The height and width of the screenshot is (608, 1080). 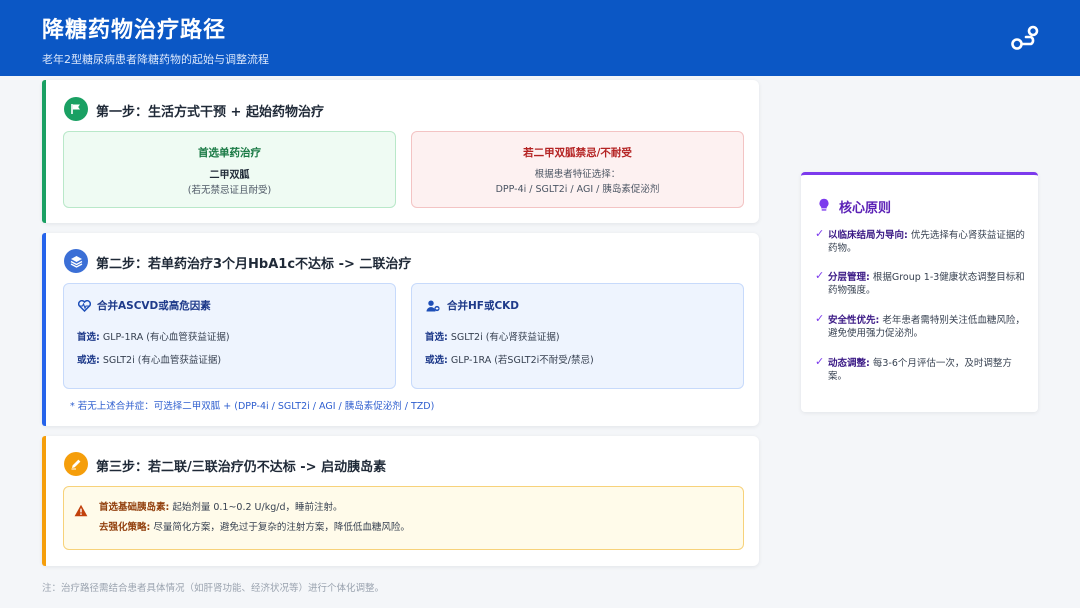 I want to click on basal-insulin-text: 起始剂量 0.1~0.2 U/kg/d，睡前注射。, so click(x=257, y=507).